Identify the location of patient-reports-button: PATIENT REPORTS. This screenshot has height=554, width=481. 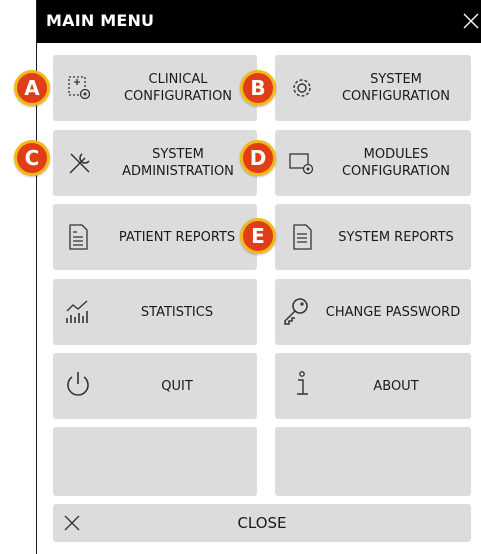
(155, 237).